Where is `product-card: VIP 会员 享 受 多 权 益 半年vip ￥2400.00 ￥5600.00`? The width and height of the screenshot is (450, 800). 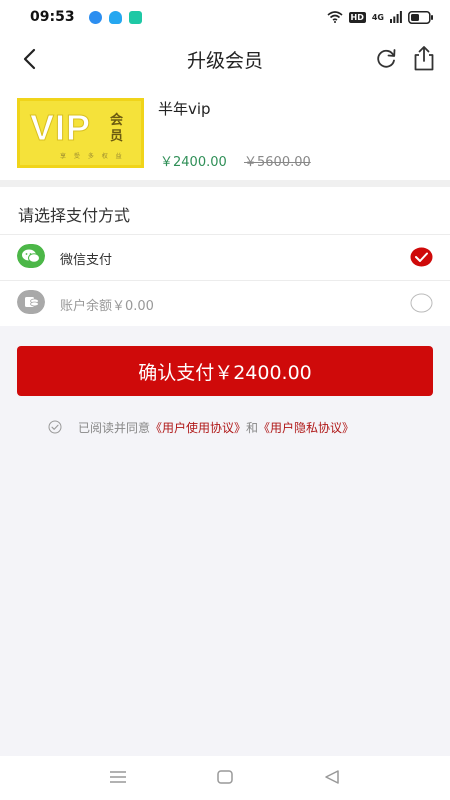
product-card: VIP 会员 享 受 多 权 益 半年vip ￥2400.00 ￥5600.00 is located at coordinates (225, 132).